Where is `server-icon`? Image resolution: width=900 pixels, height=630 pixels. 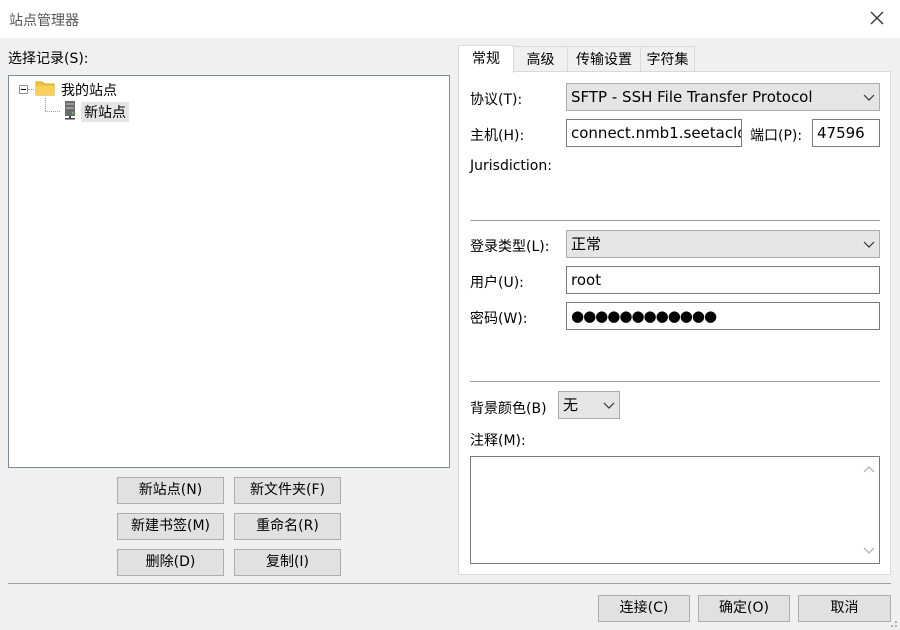 server-icon is located at coordinates (70, 110).